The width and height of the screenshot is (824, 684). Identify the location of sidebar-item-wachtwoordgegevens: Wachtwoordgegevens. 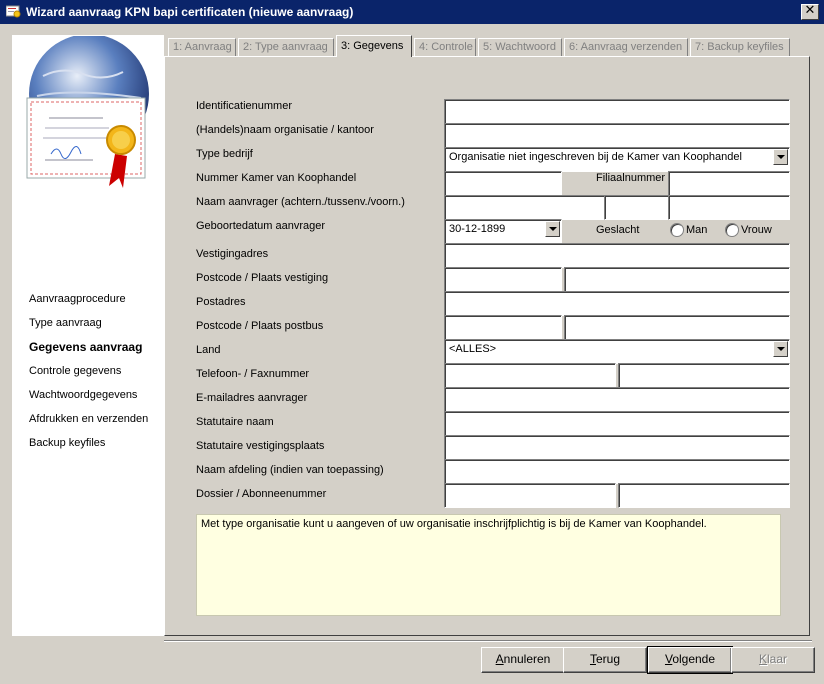
(83, 395).